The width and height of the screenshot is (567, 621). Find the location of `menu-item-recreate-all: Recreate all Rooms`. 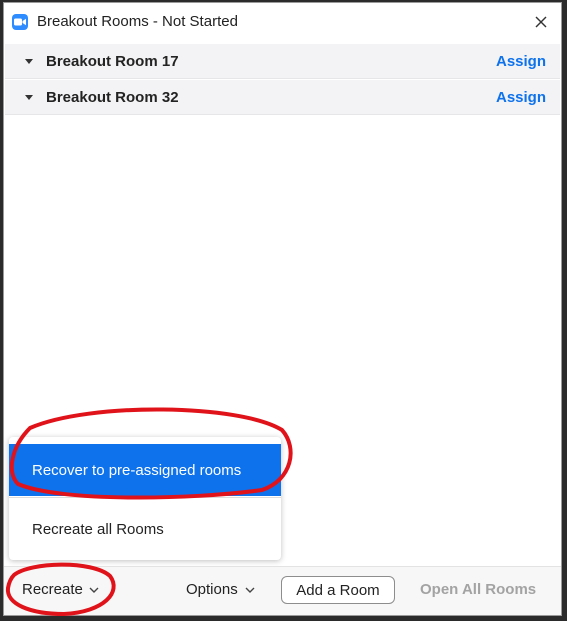

menu-item-recreate-all: Recreate all Rooms is located at coordinates (145, 529).